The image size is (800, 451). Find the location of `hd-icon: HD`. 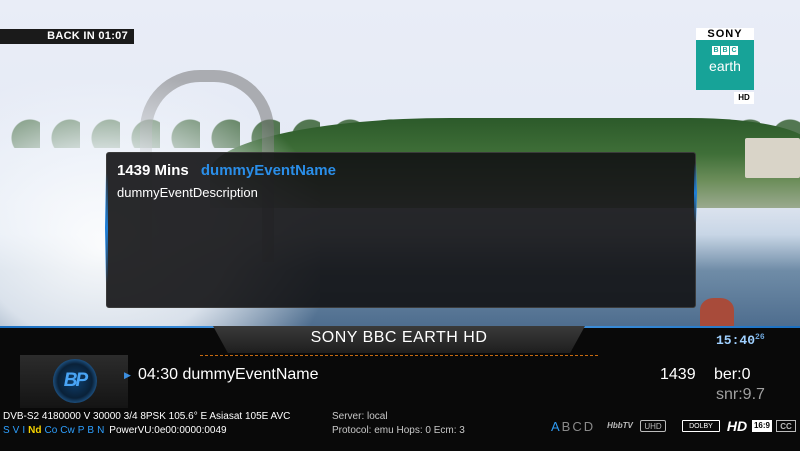

hd-icon: HD is located at coordinates (737, 426).